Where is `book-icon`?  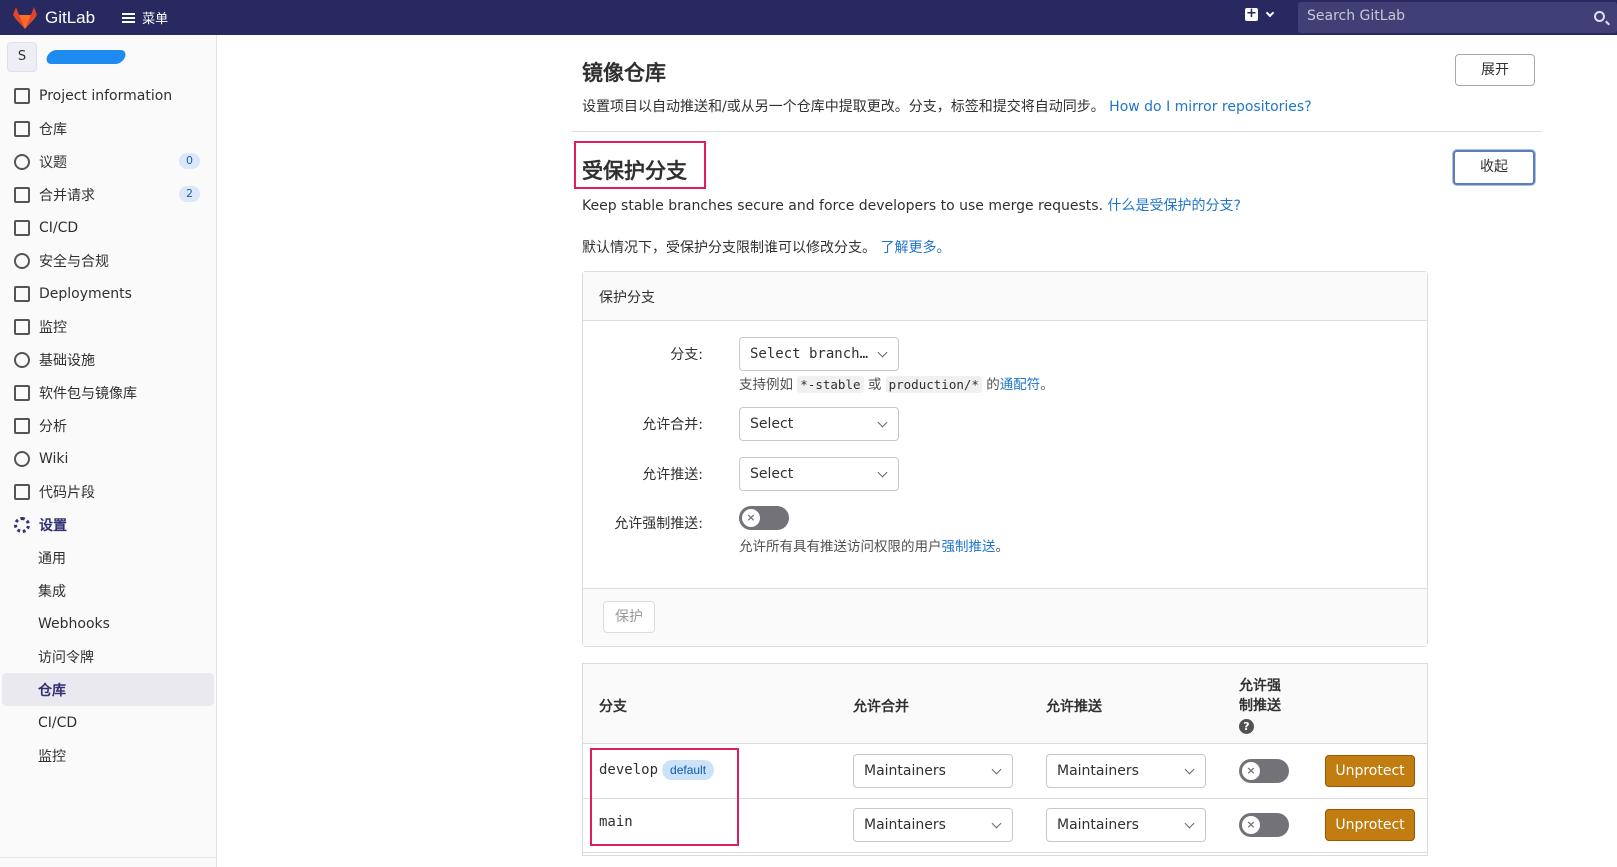
book-icon is located at coordinates (22, 458).